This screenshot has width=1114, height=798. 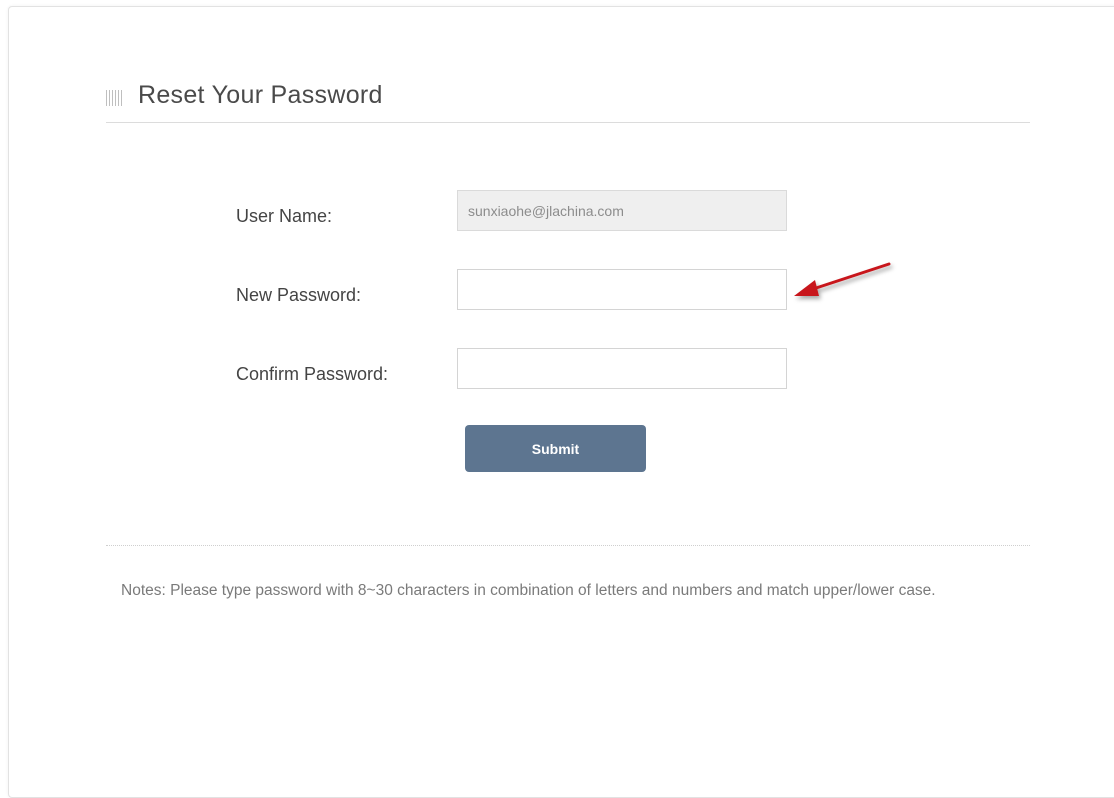 What do you see at coordinates (622, 368) in the screenshot?
I see `confirm-password-field` at bounding box center [622, 368].